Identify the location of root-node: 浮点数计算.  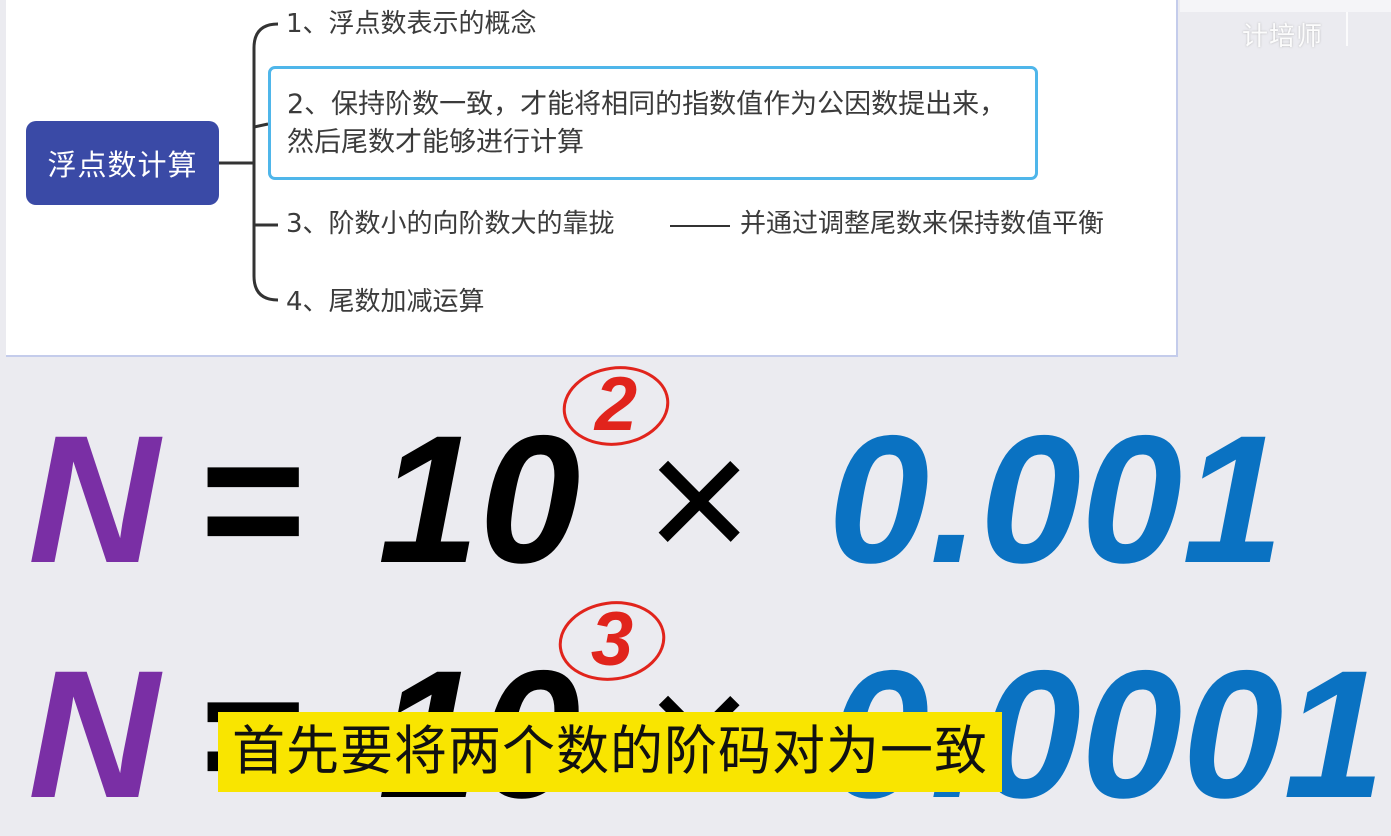
(122, 163).